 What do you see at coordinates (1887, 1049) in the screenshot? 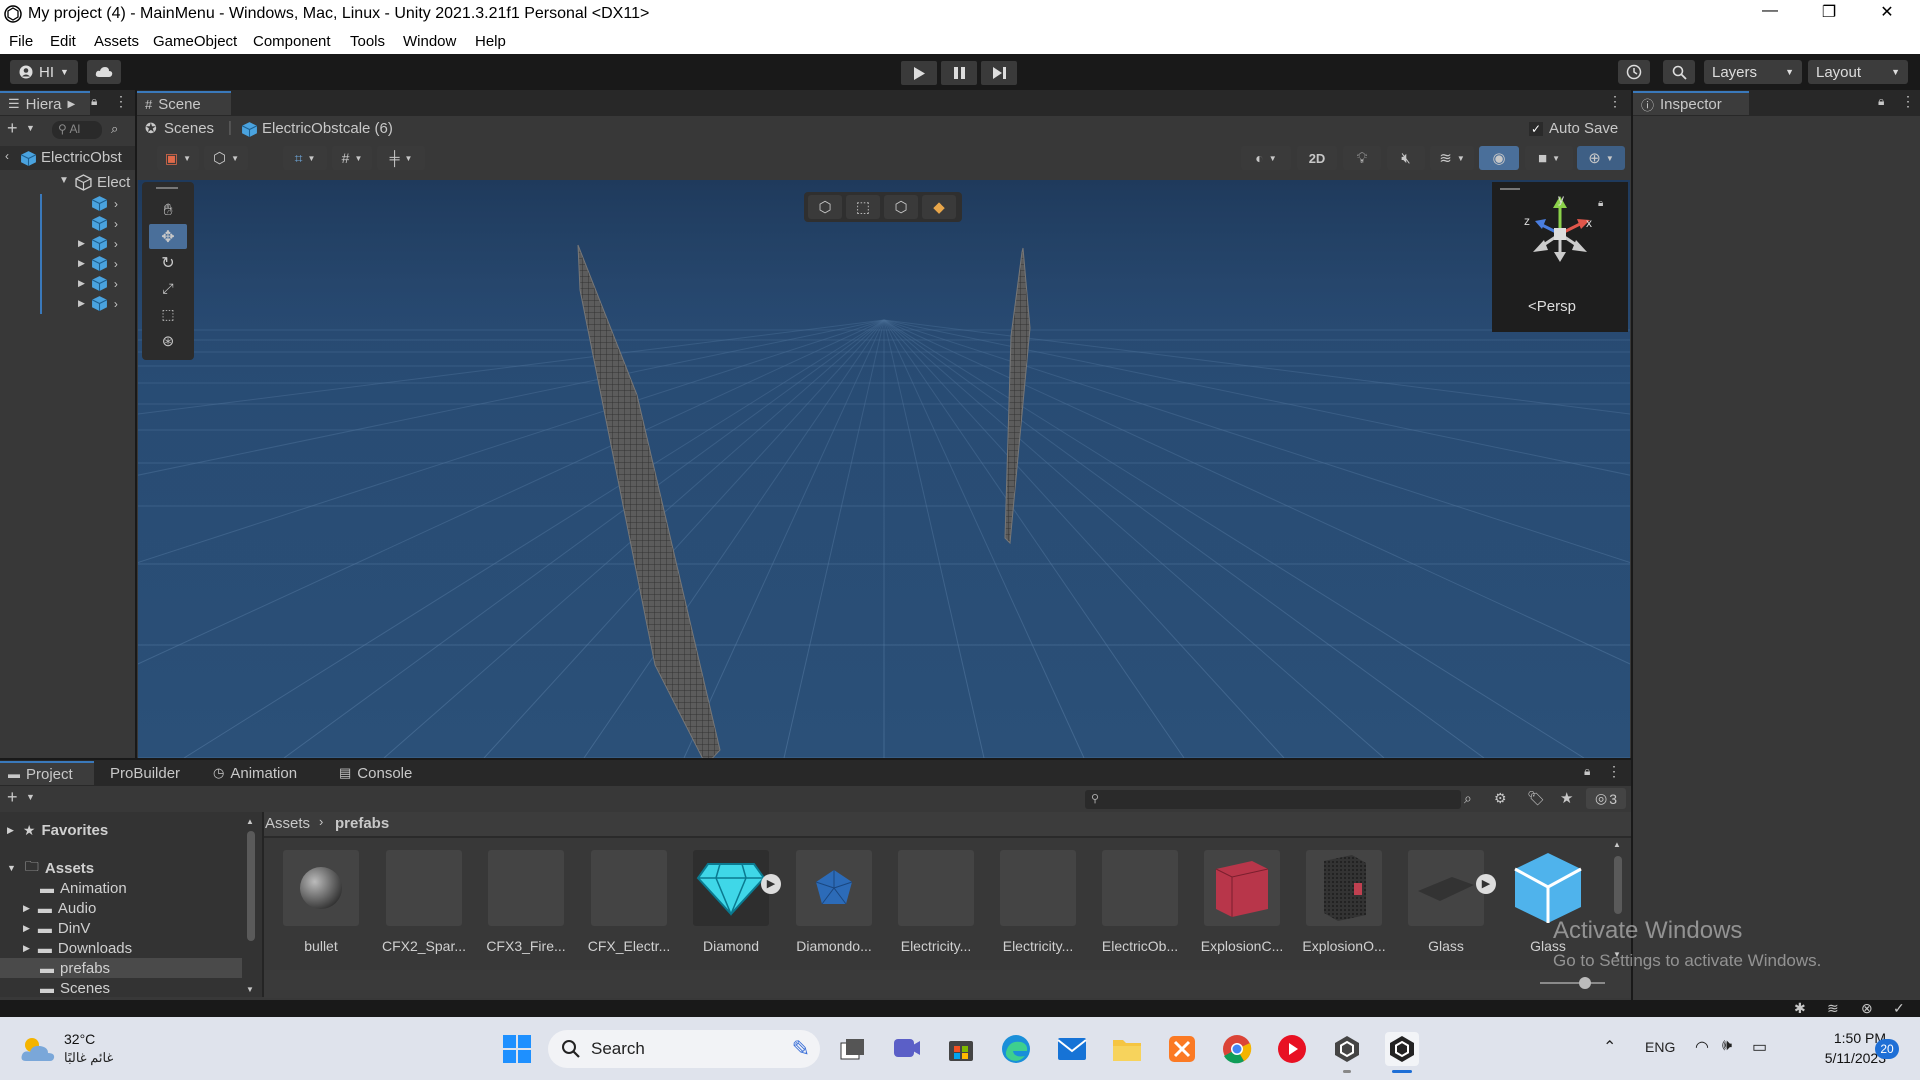
I see `notification-badge: 20` at bounding box center [1887, 1049].